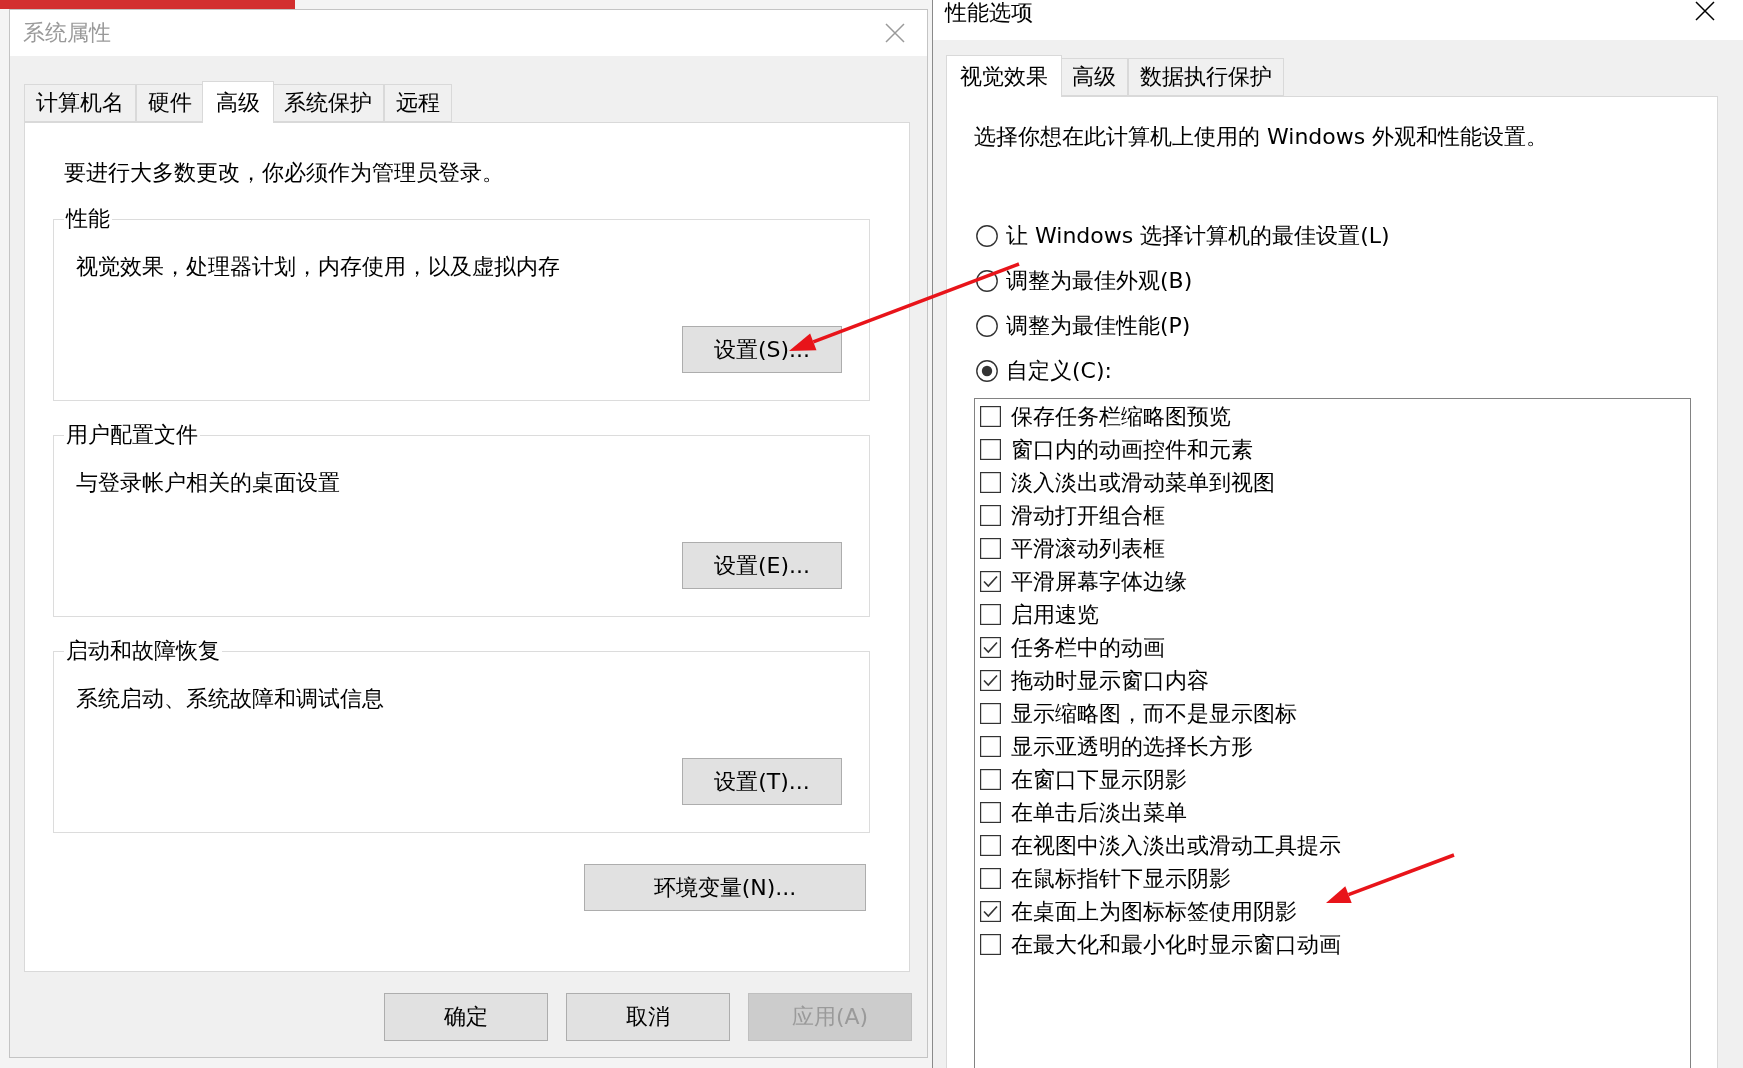 The width and height of the screenshot is (1743, 1068). Describe the element at coordinates (1261, 137) in the screenshot. I see `panel-description: 选择你想在此计算机上使用的 Windows 外观和性能设置。` at that location.